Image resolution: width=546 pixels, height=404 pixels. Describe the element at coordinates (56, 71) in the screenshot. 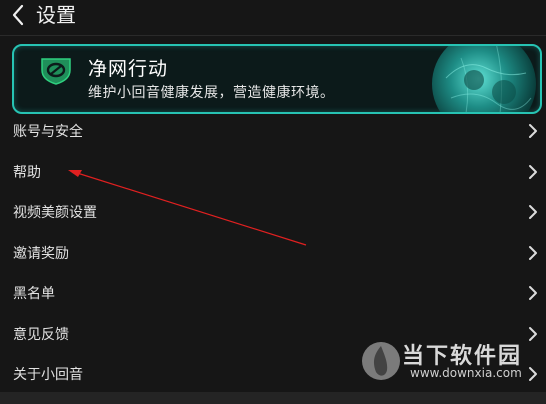

I see `shield-icon` at that location.